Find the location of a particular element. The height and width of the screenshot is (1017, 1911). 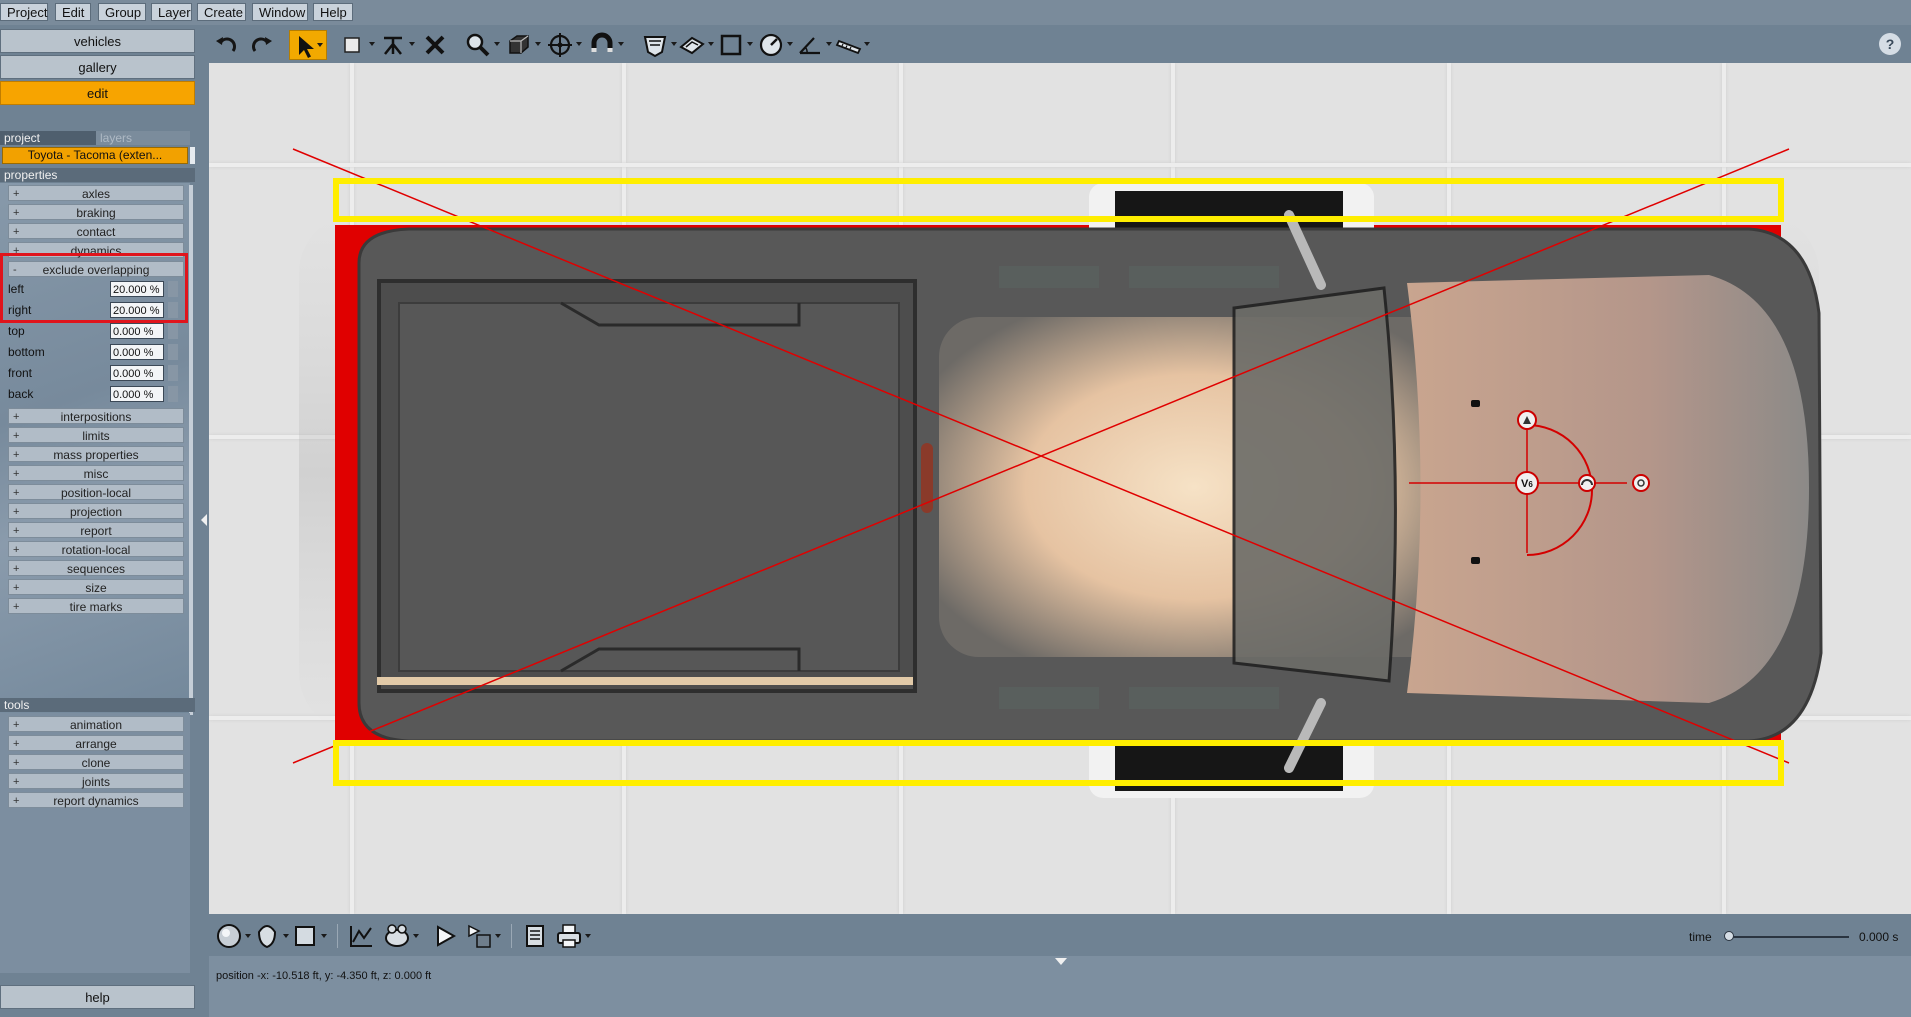

shield-icon is located at coordinates (658, 45).